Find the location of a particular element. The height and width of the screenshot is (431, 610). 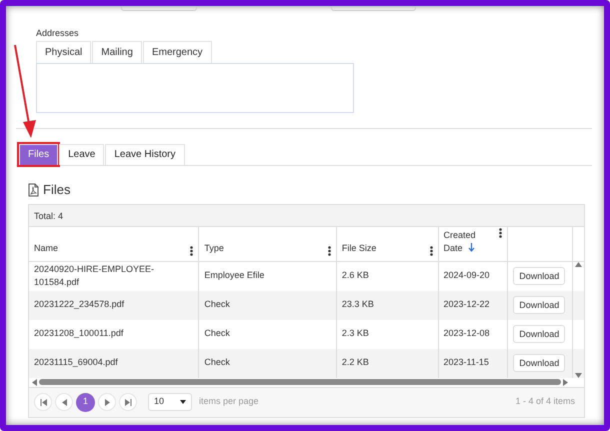

scroll-right-icon is located at coordinates (565, 382).